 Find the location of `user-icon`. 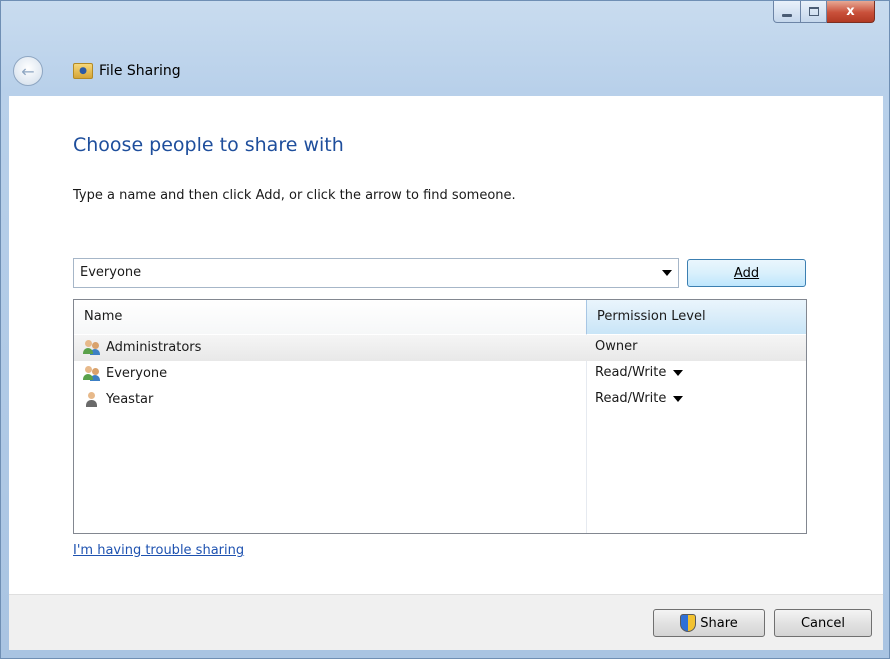

user-icon is located at coordinates (93, 399).